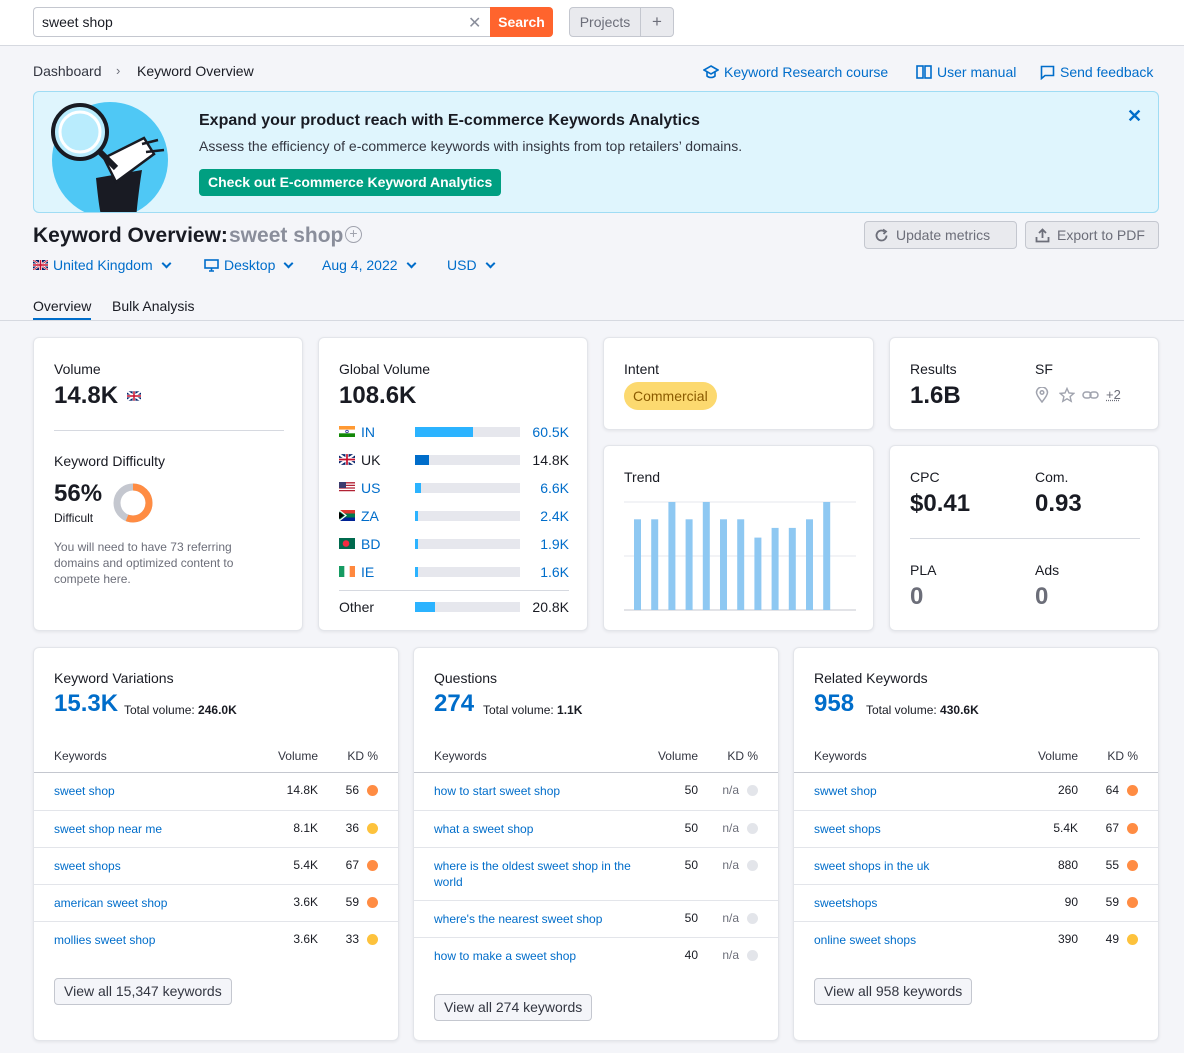 The width and height of the screenshot is (1184, 1053). I want to click on top-bar: ✕ Search Projects +, so click(592, 23).